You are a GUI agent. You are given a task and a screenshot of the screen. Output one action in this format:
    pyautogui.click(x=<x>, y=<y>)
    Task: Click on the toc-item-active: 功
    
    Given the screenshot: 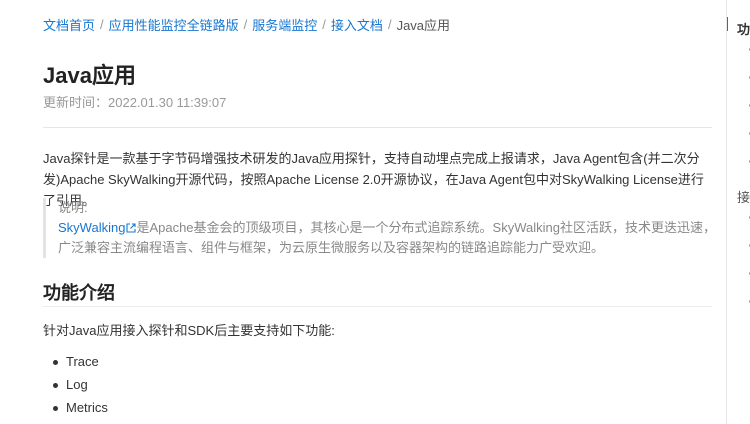 What is the action you would take?
    pyautogui.click(x=743, y=28)
    